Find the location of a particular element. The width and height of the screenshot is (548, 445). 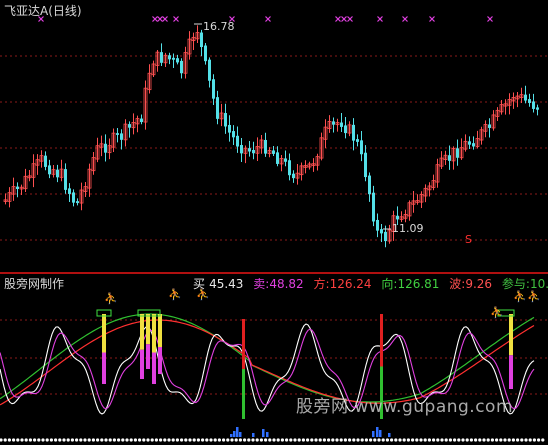

readout-sell: 卖:48.82 is located at coordinates (278, 284).